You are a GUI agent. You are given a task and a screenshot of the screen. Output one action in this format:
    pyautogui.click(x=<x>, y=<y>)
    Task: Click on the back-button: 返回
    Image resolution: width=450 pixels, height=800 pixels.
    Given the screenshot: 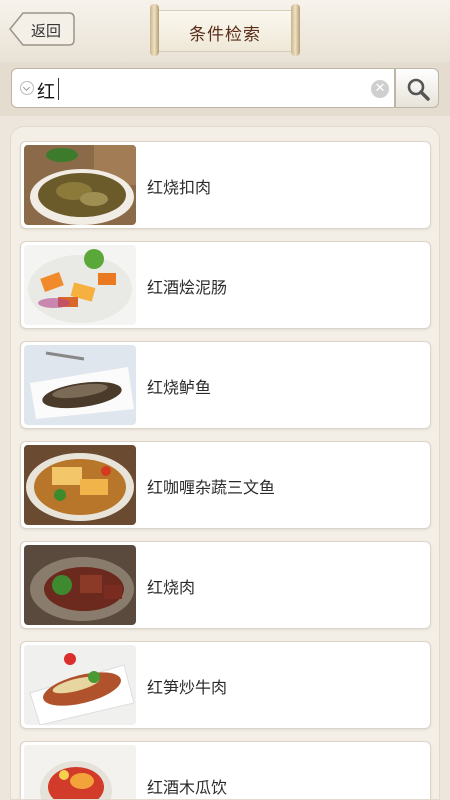 What is the action you would take?
    pyautogui.click(x=42, y=29)
    